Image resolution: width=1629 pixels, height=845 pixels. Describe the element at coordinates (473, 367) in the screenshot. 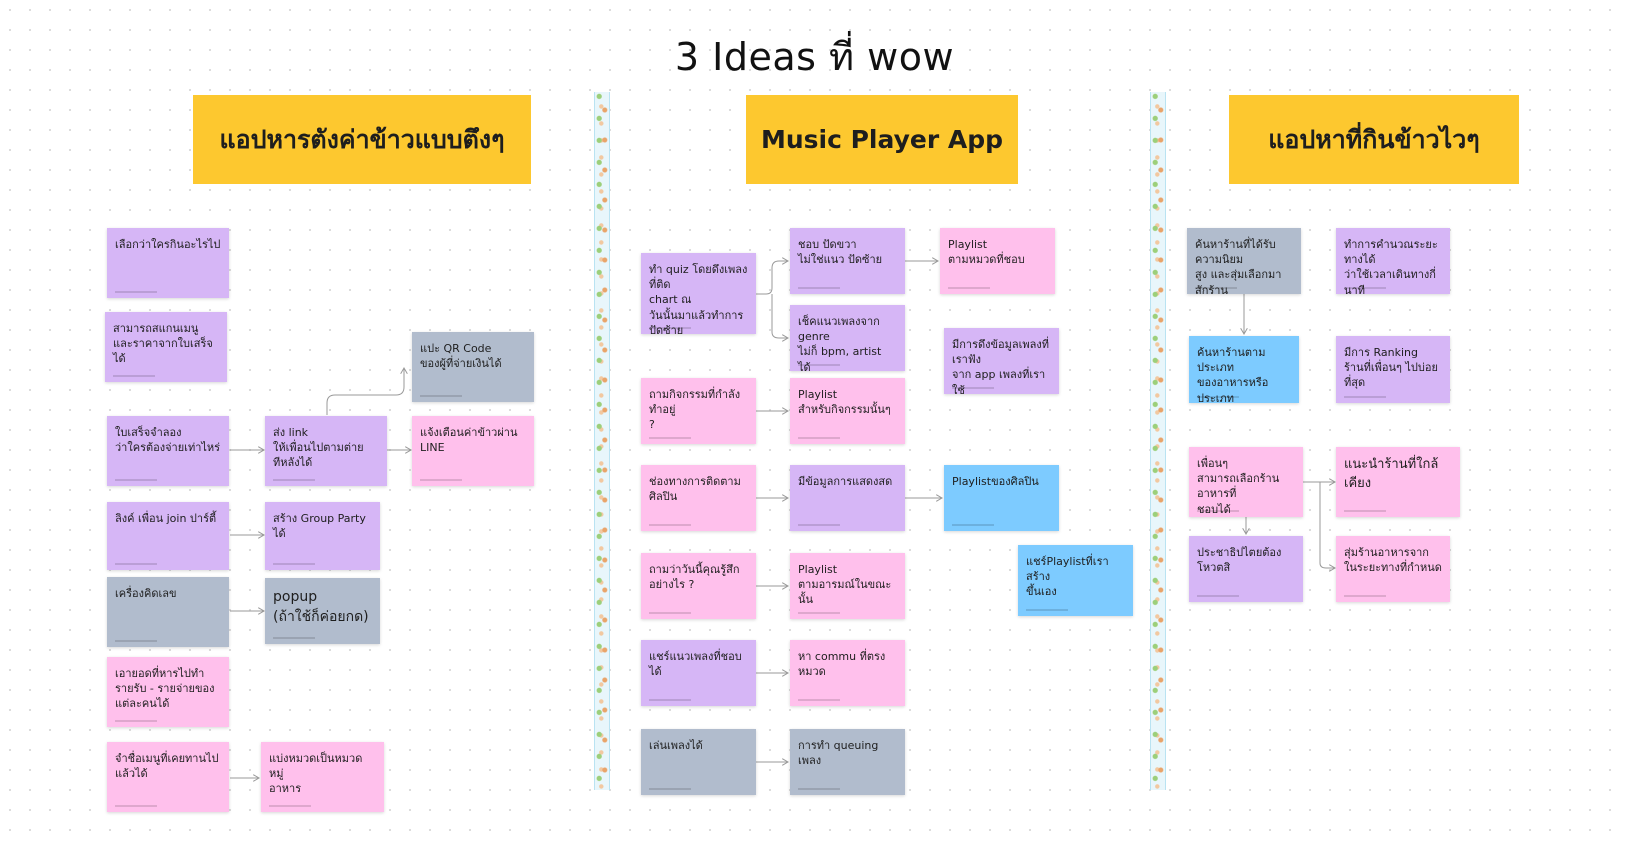

I see `sticky-note: แปะ QR Code ของผู้ที่จ่ายเงินได้` at that location.